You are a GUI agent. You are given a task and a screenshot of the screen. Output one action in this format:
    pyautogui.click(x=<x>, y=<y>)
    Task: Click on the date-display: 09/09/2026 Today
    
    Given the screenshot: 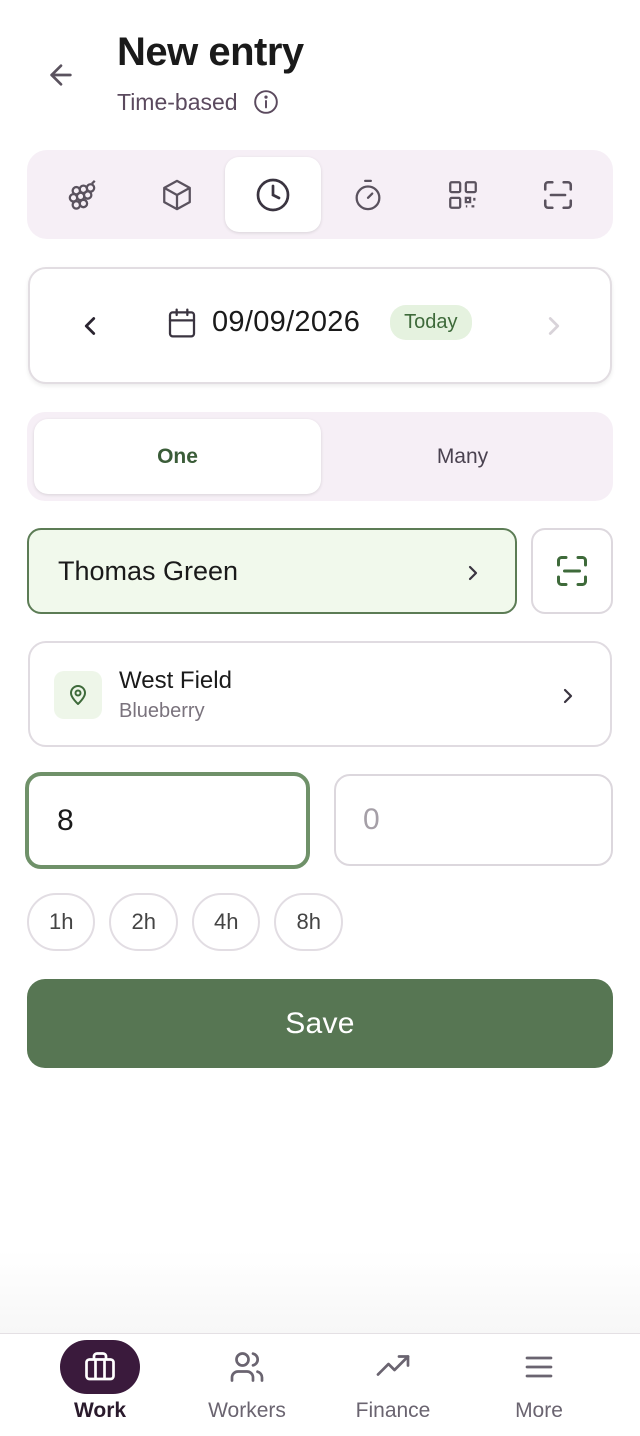 What is the action you would take?
    pyautogui.click(x=319, y=322)
    